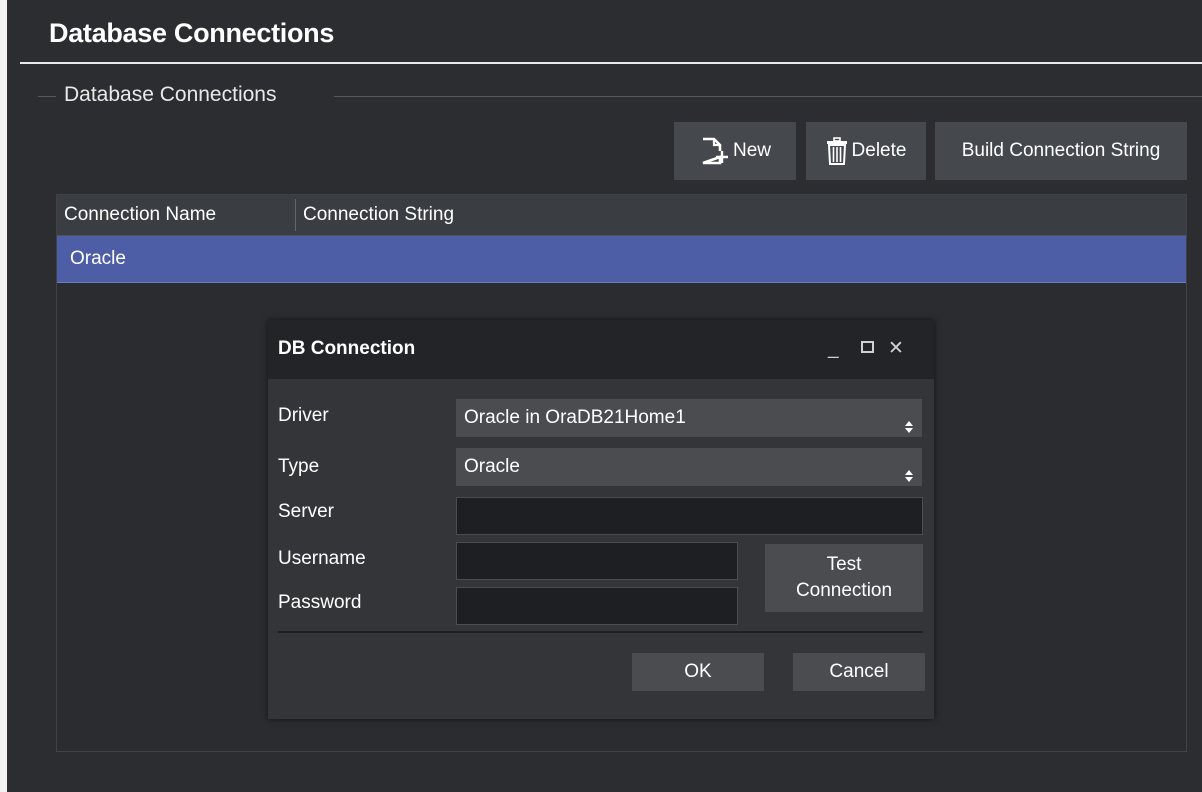 Image resolution: width=1202 pixels, height=792 pixels. What do you see at coordinates (601, 349) in the screenshot?
I see `dialog-title-bar: DB Connection _ ✕` at bounding box center [601, 349].